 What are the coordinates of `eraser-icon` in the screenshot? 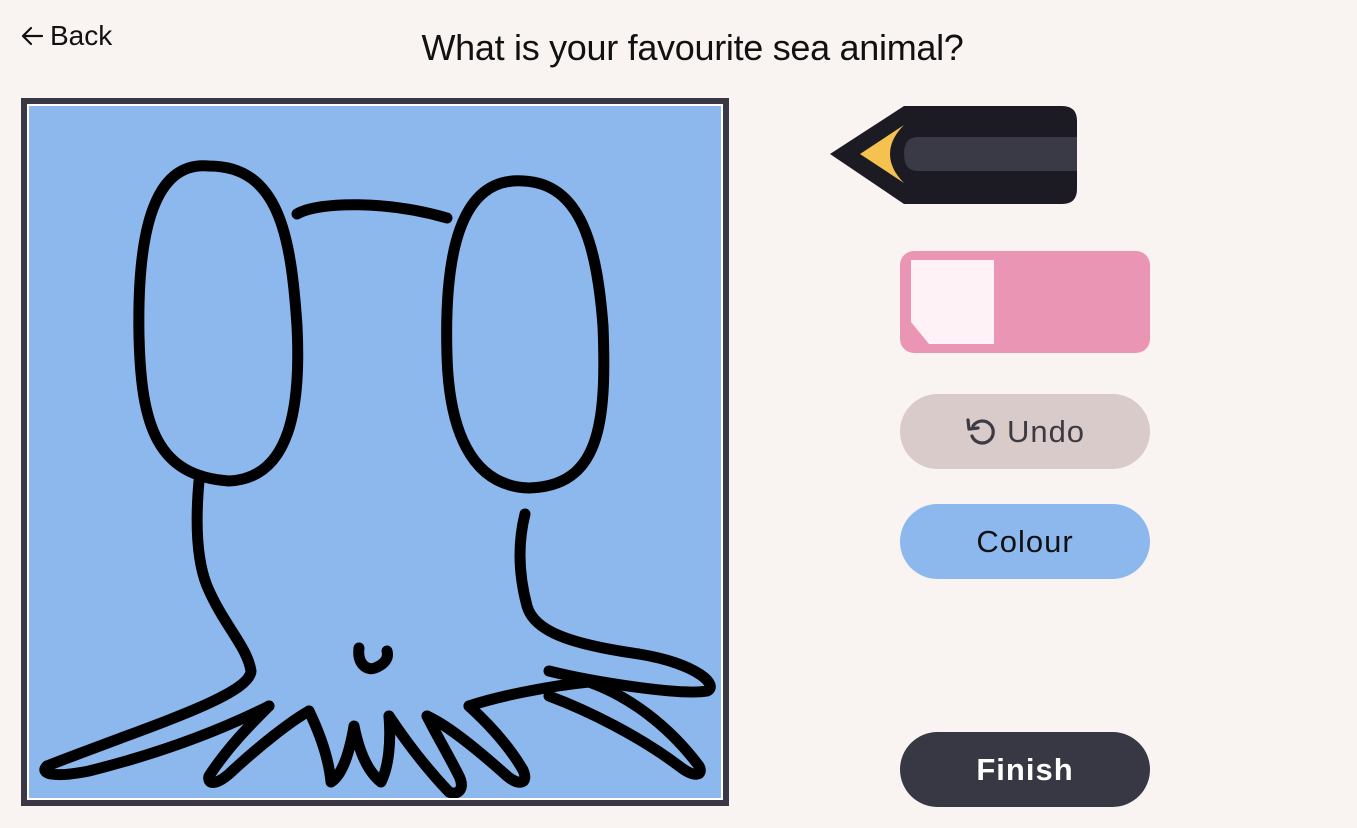 It's located at (1025, 304).